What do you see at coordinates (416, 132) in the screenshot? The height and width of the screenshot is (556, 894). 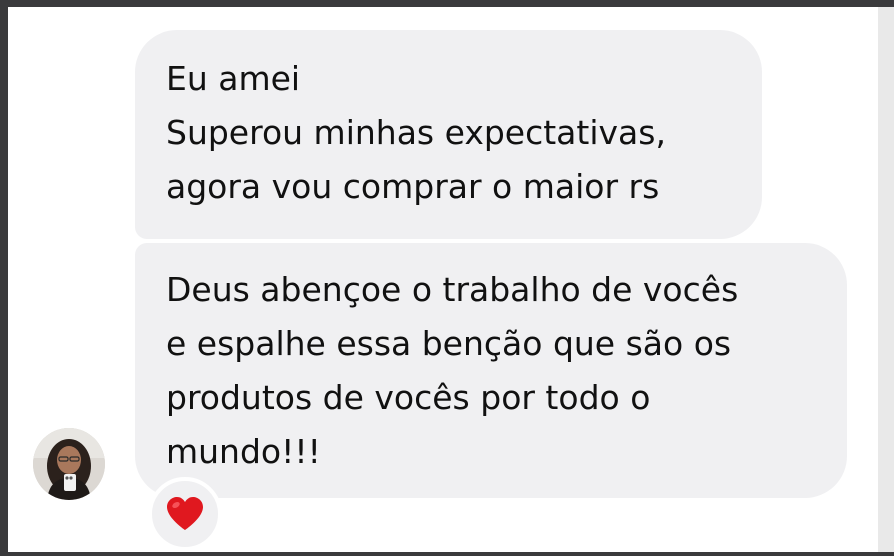 I see `message-line: Superou minhas expectativas,` at bounding box center [416, 132].